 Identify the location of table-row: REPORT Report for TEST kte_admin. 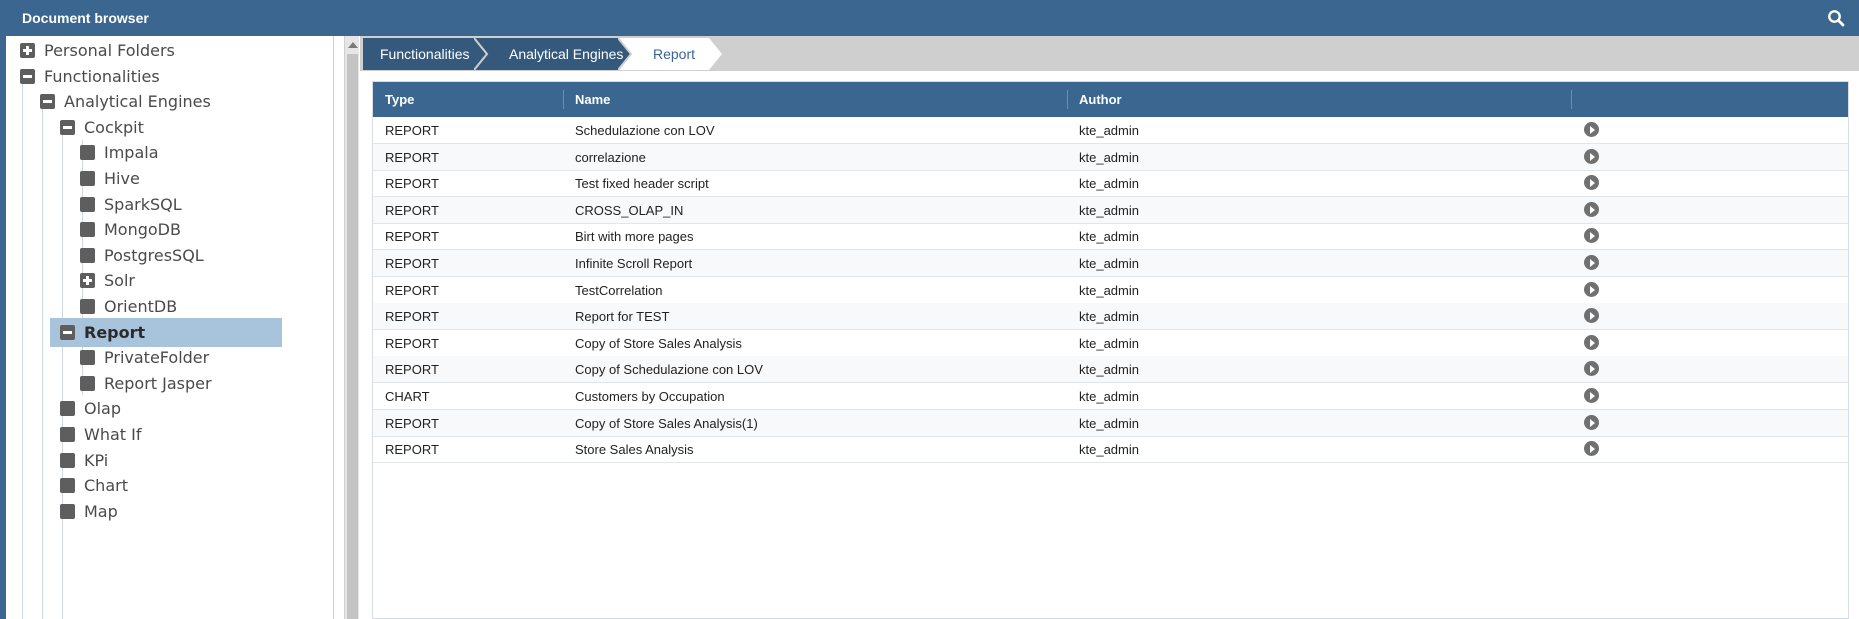
(1110, 316).